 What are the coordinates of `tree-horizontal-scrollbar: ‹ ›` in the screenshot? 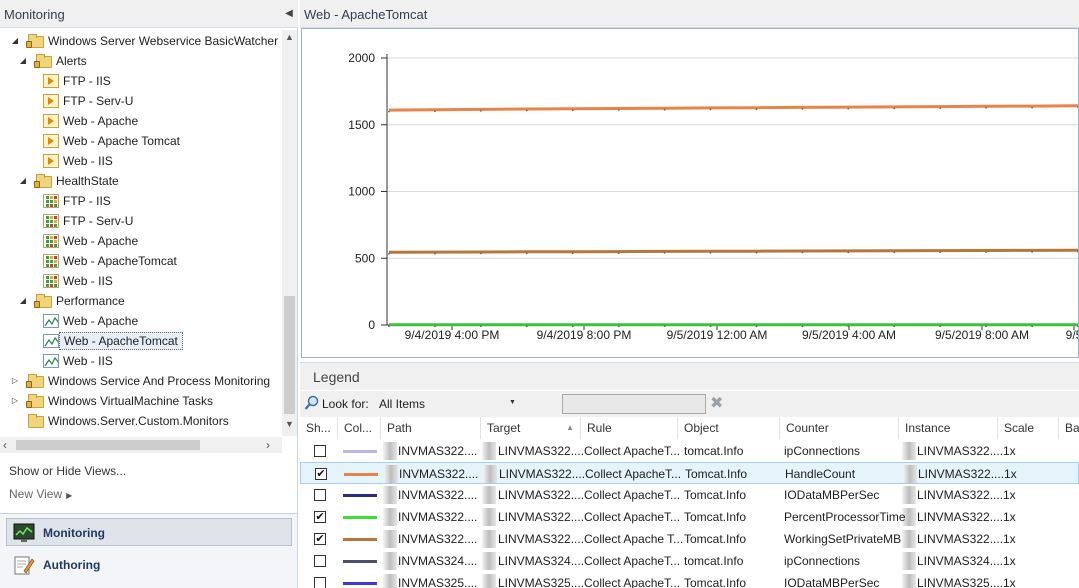 It's located at (141, 445).